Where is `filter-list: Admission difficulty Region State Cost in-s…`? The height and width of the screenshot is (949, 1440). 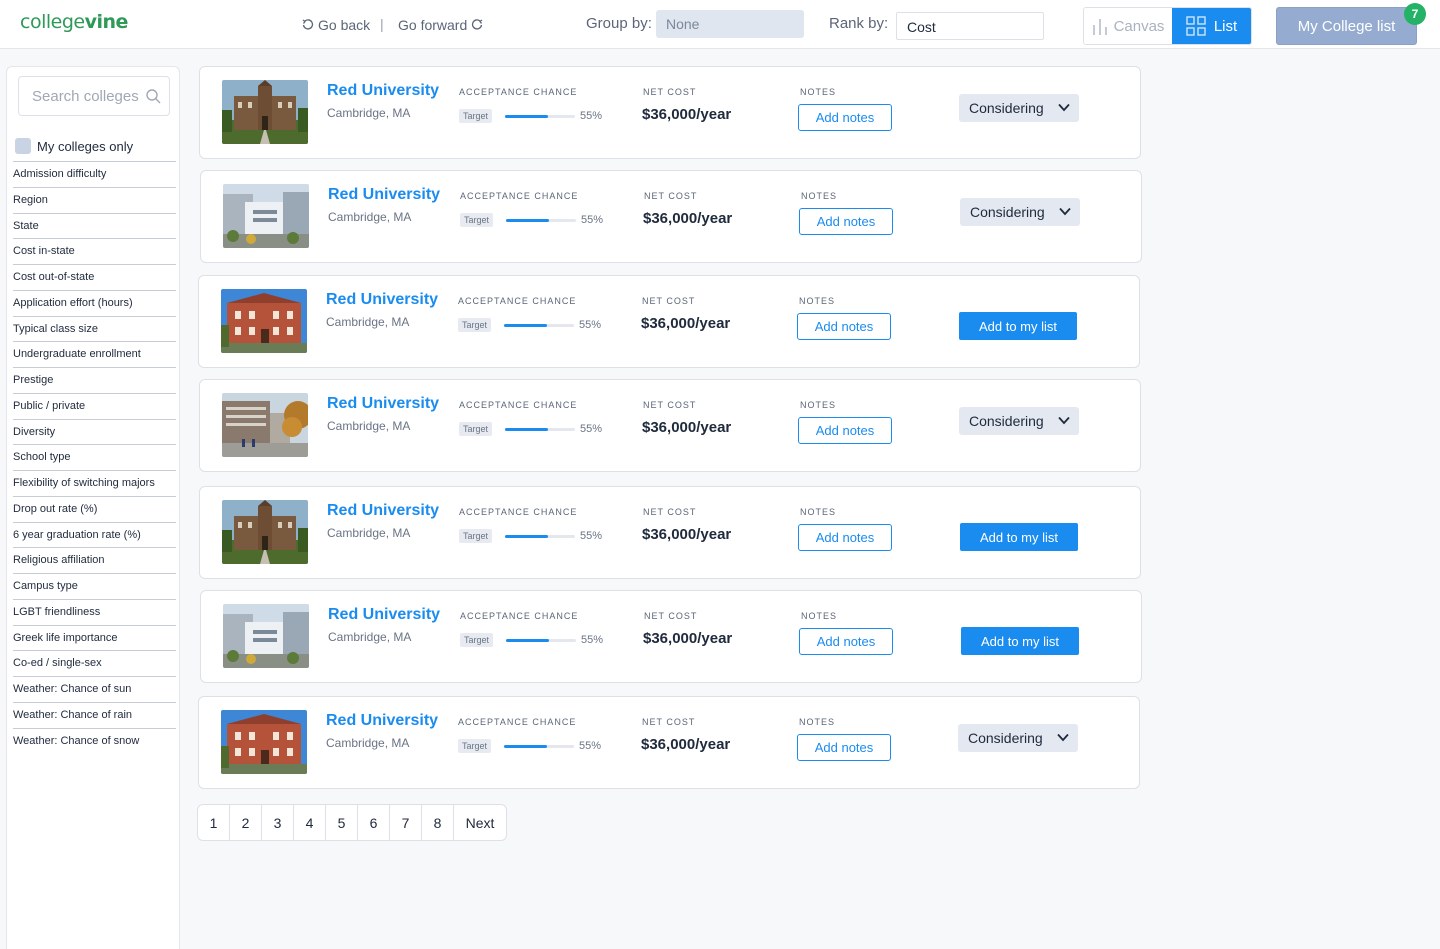 filter-list: Admission difficulty Region State Cost in-s… is located at coordinates (94, 457).